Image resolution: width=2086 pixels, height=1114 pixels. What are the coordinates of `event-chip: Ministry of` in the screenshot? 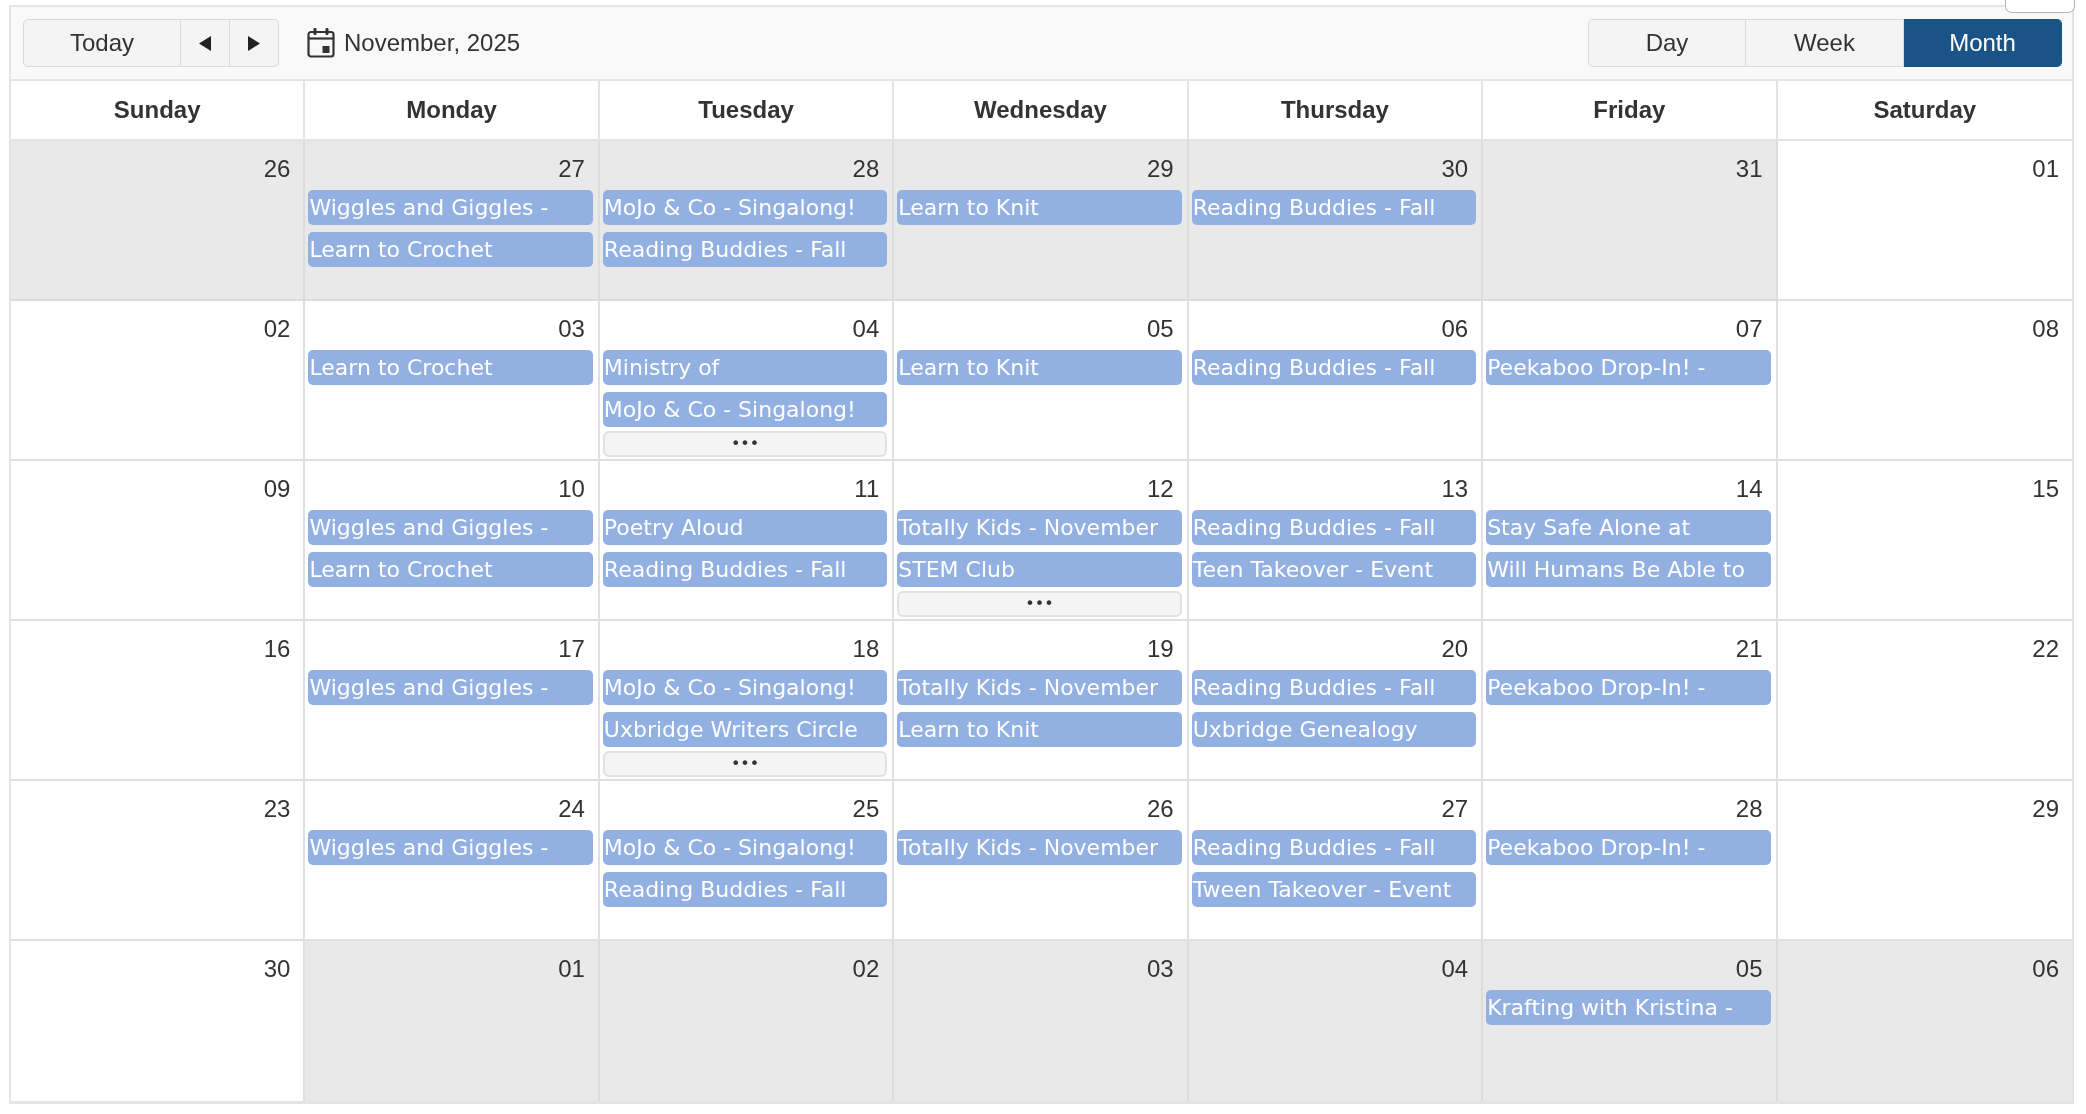 It's located at (745, 367).